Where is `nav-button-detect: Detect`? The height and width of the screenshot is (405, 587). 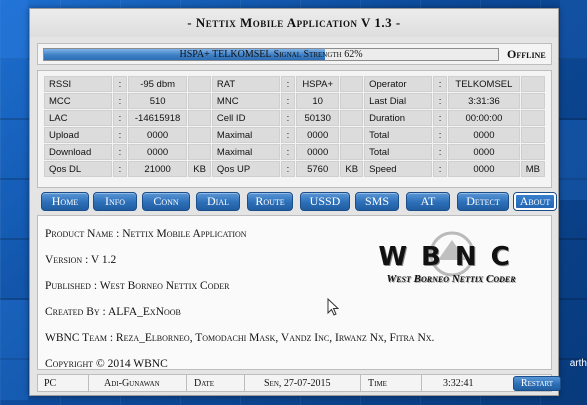 nav-button-detect: Detect is located at coordinates (483, 201).